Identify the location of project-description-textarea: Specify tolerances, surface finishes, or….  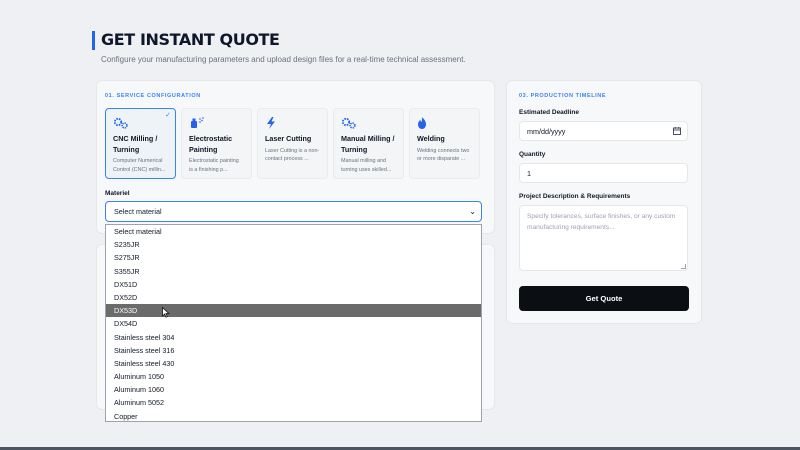
(603, 238).